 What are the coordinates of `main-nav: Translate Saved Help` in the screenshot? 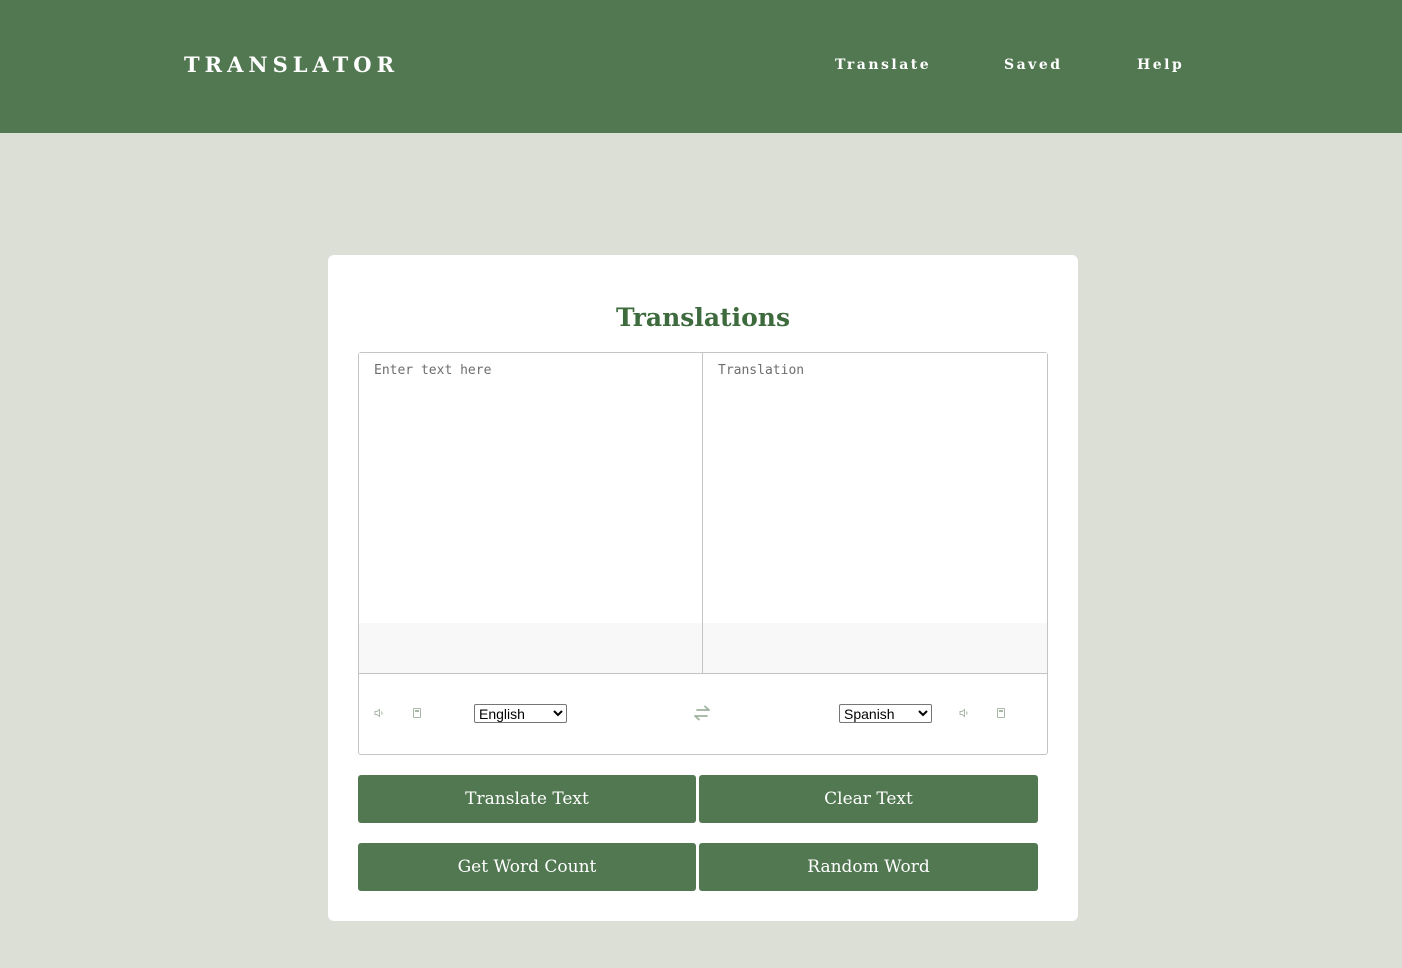 It's located at (701, 66).